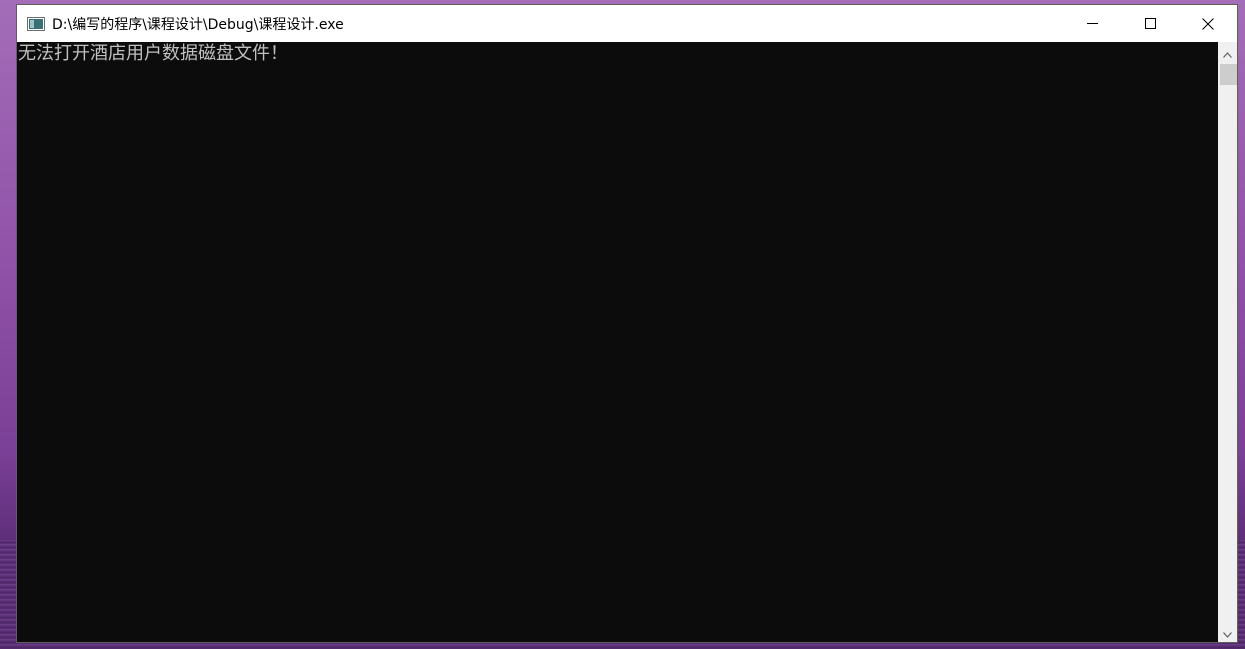  I want to click on scroll-up-button, so click(1227, 52).